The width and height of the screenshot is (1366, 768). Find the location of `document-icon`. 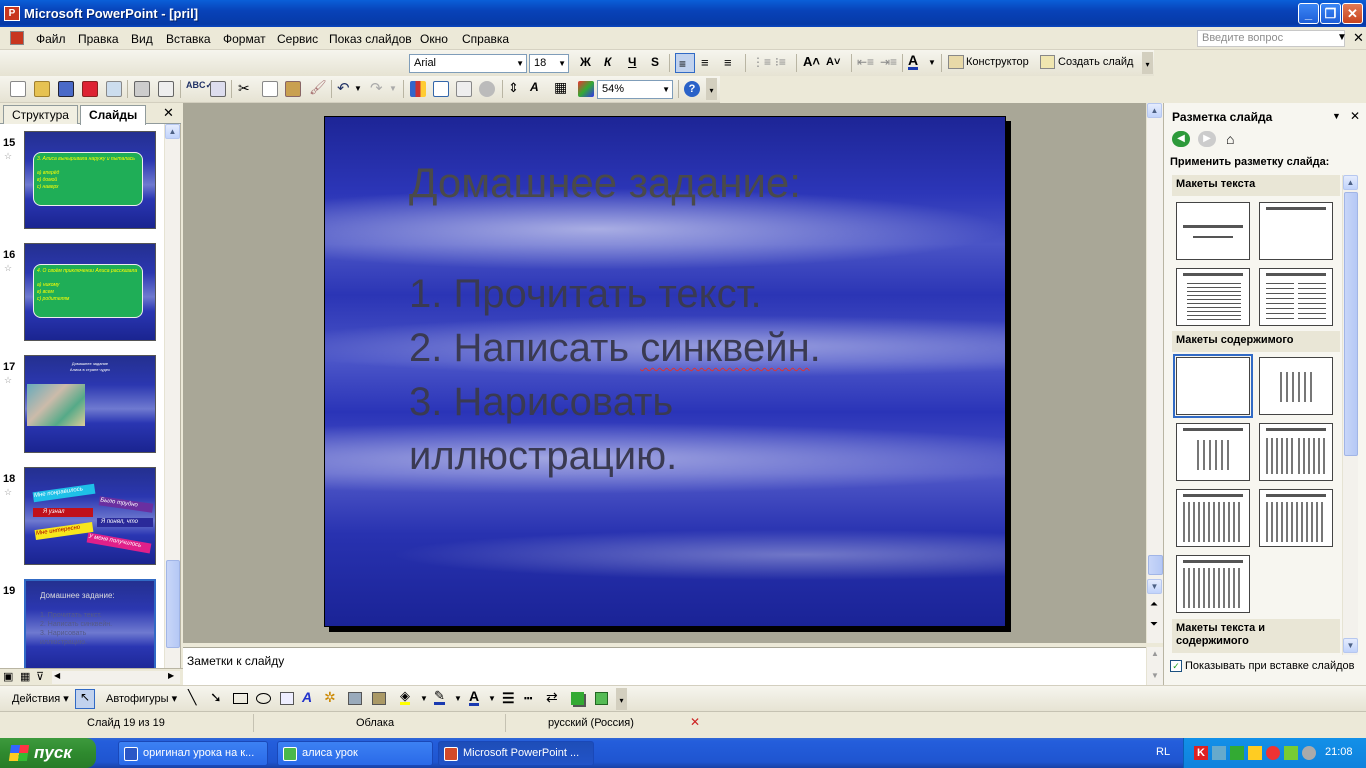

document-icon is located at coordinates (17, 38).